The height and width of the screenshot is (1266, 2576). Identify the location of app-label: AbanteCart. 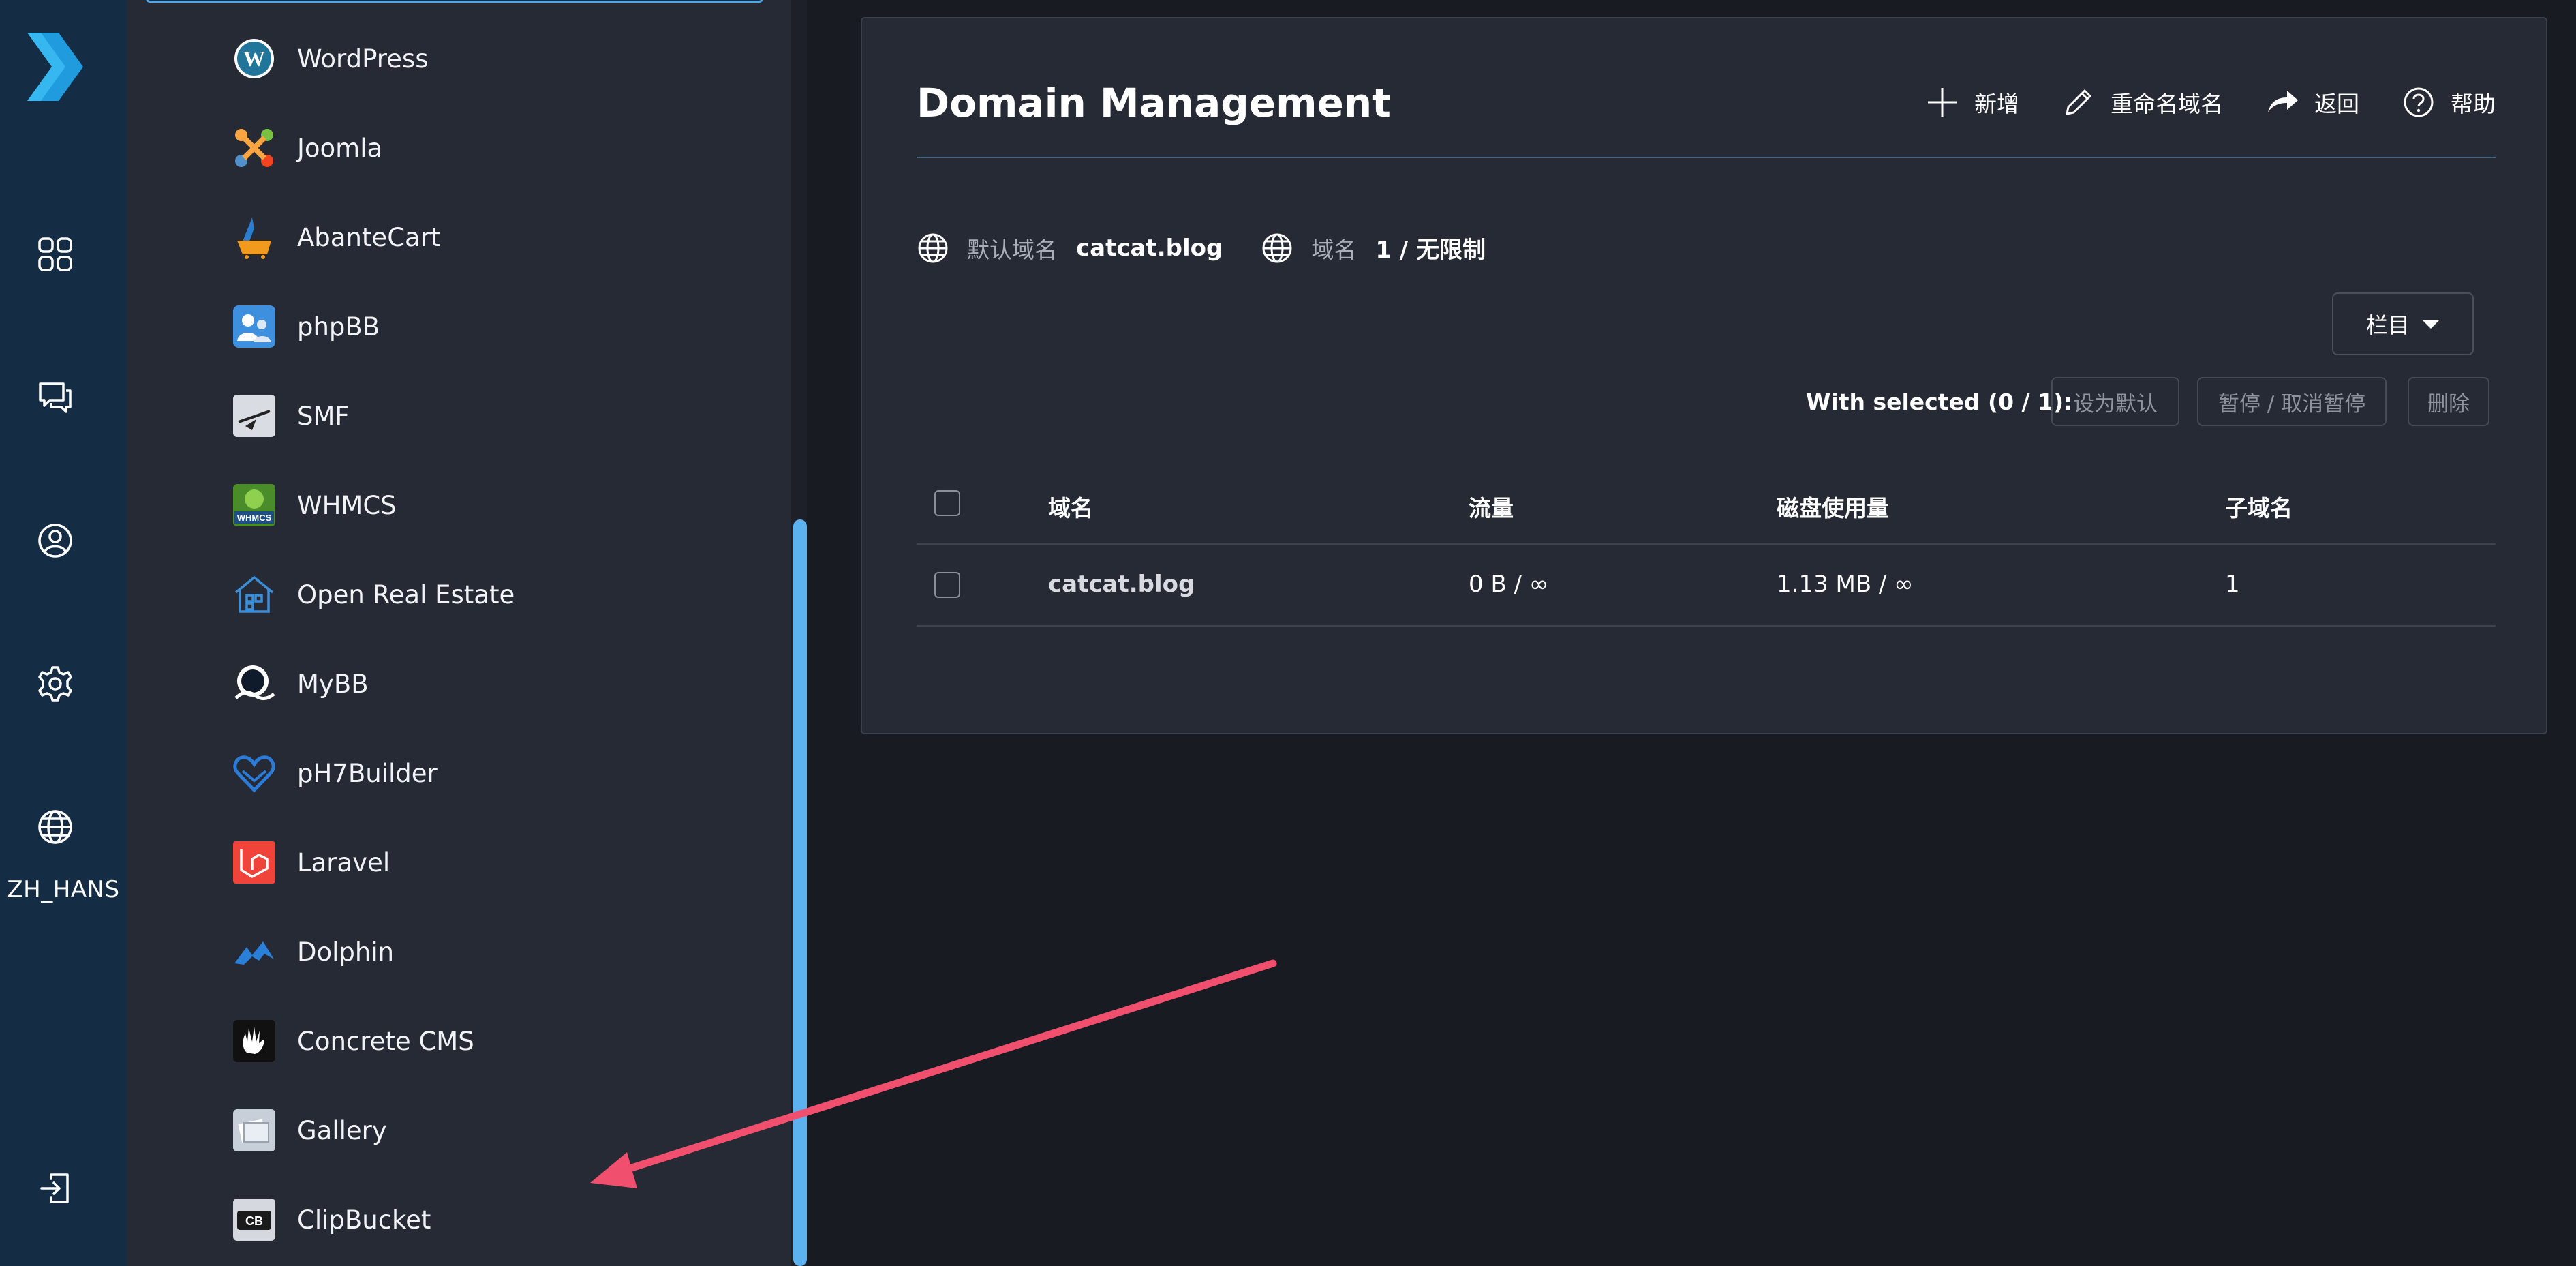
(369, 237).